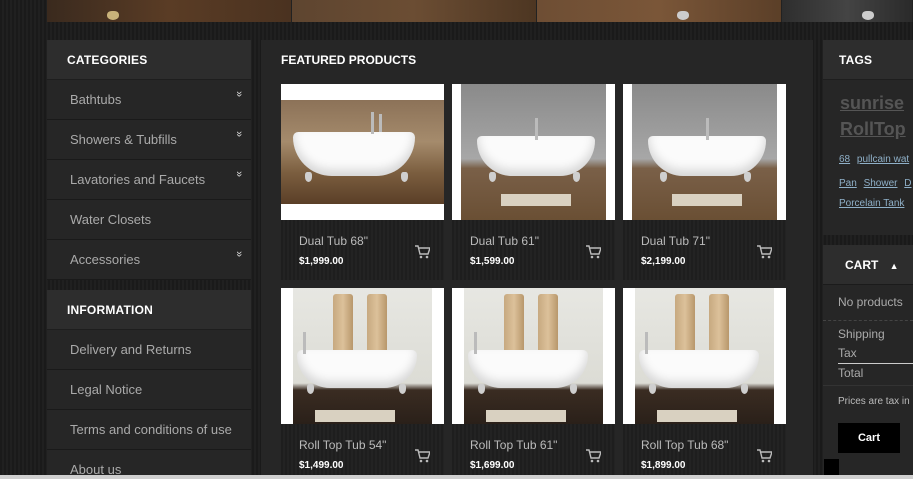 The image size is (913, 479). I want to click on cart-tax-note: Prices are tax in, so click(868, 401).